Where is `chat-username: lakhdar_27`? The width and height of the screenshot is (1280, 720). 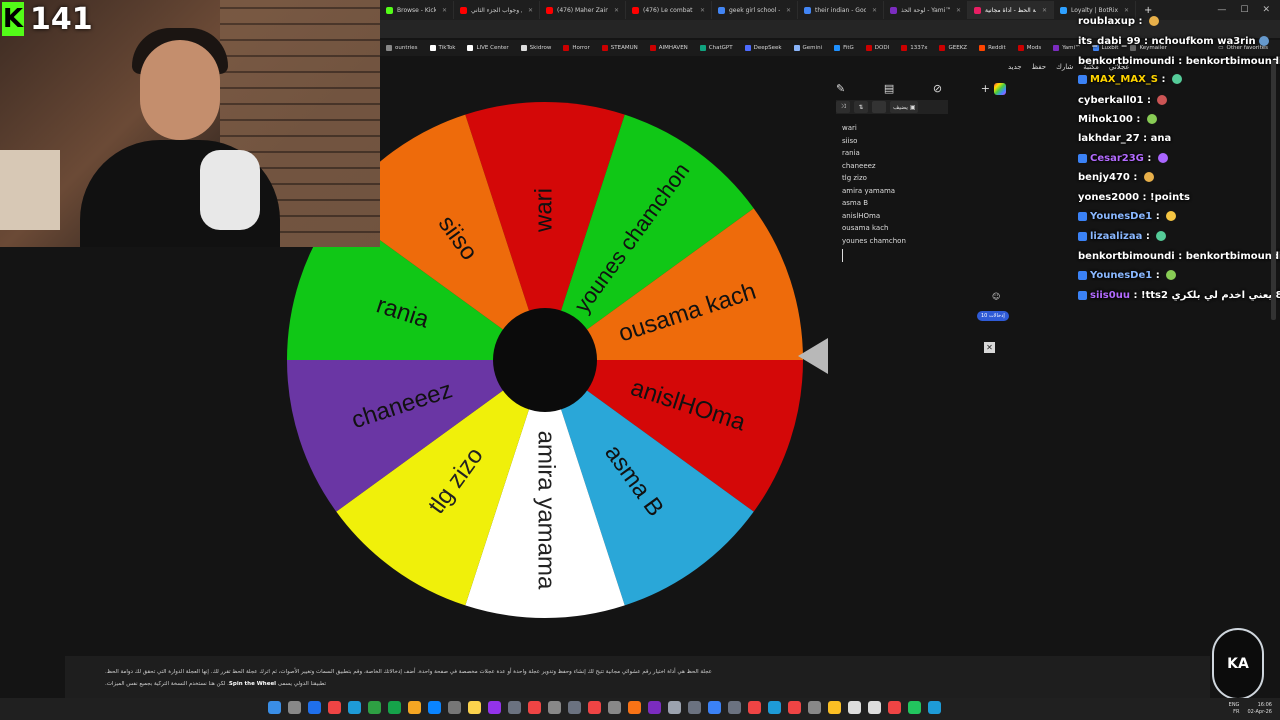
chat-username: lakhdar_27 is located at coordinates (1109, 138).